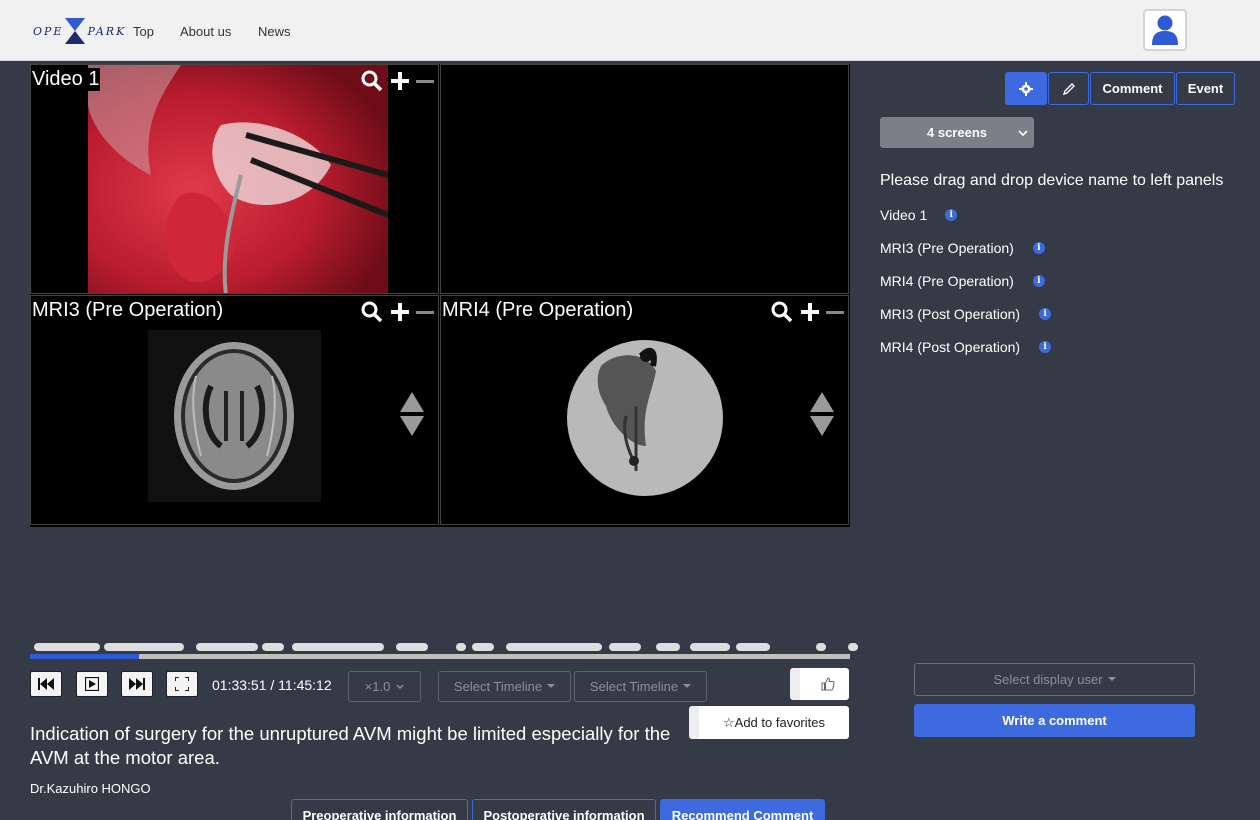 This screenshot has height=820, width=1260. Describe the element at coordinates (950, 347) in the screenshot. I see `device-label: MRI4 (Post Operation)` at that location.